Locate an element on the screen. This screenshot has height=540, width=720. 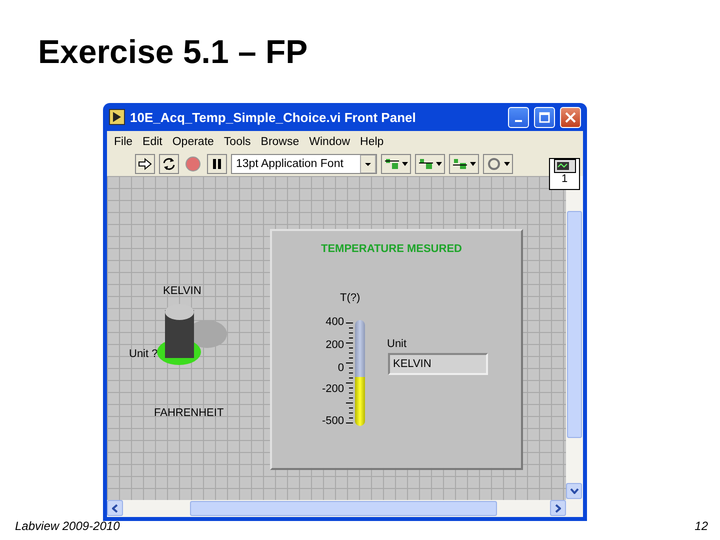
reorder-button is located at coordinates (498, 164).